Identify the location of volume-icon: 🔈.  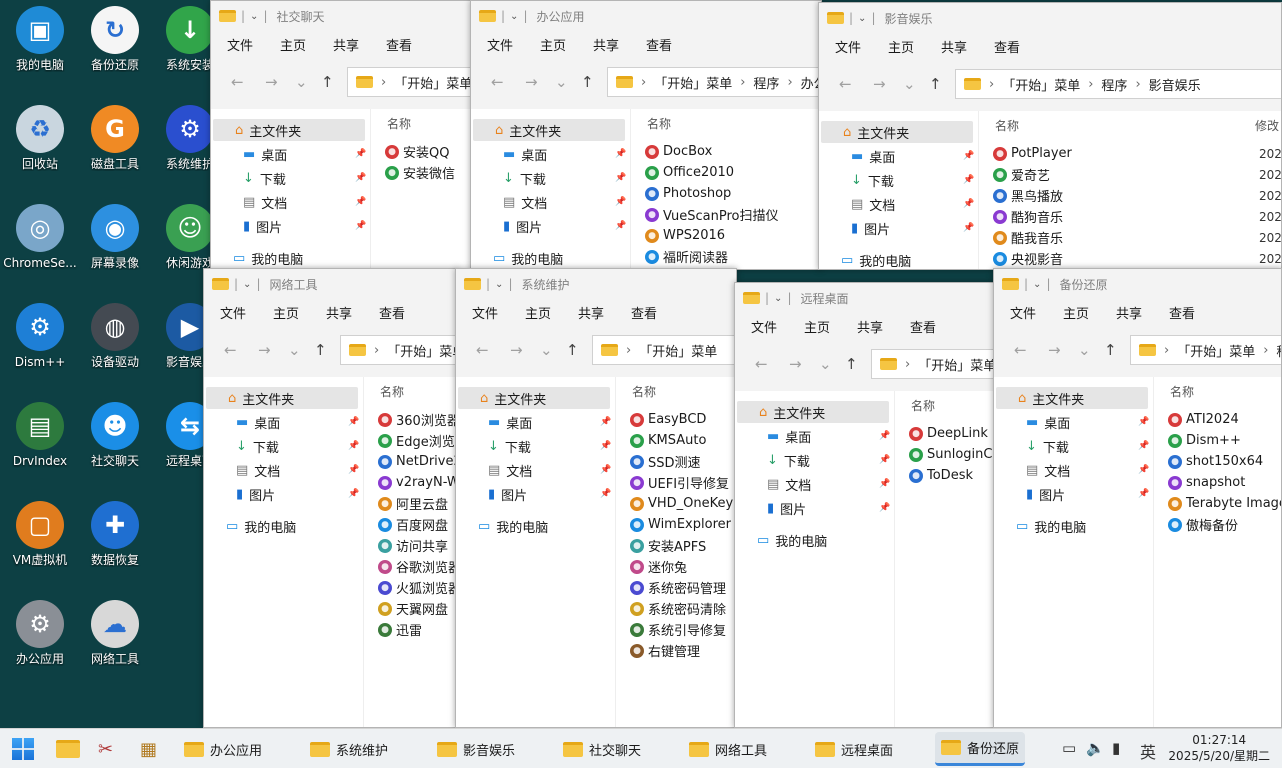
(1095, 748).